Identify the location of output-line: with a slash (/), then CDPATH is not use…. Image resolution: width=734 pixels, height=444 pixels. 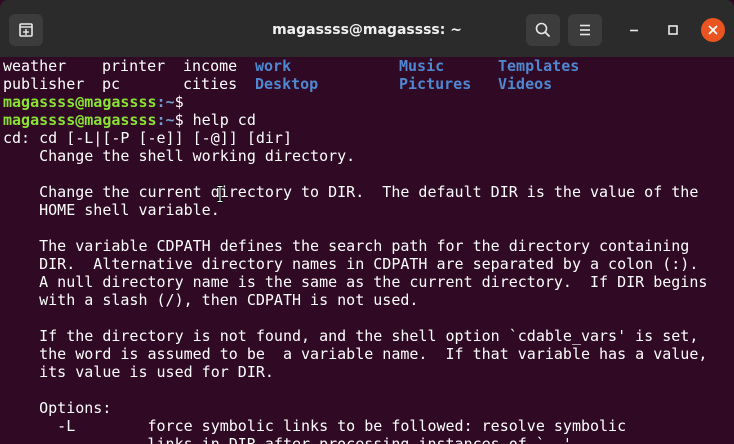
(211, 300).